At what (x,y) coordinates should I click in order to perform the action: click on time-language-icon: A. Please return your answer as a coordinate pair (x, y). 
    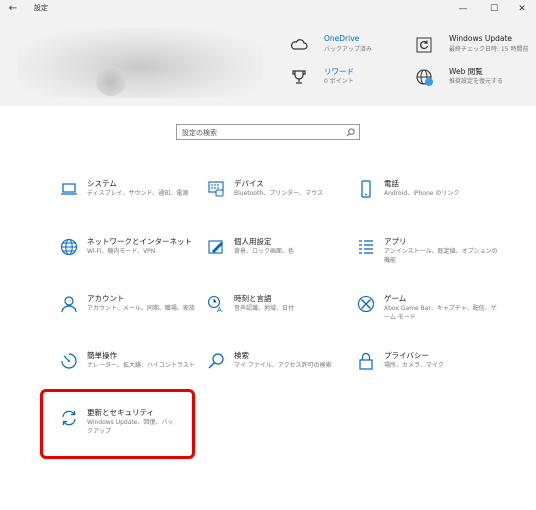
    Looking at the image, I should click on (214, 304).